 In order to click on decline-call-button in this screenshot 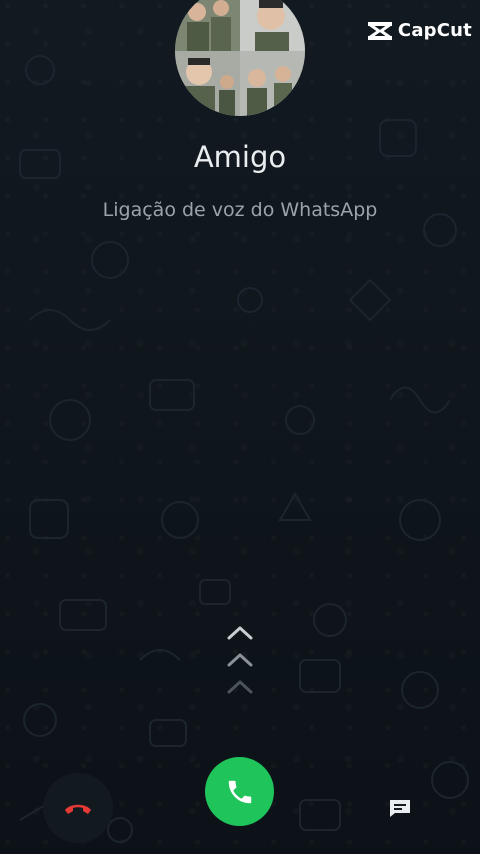, I will do `click(78, 808)`.